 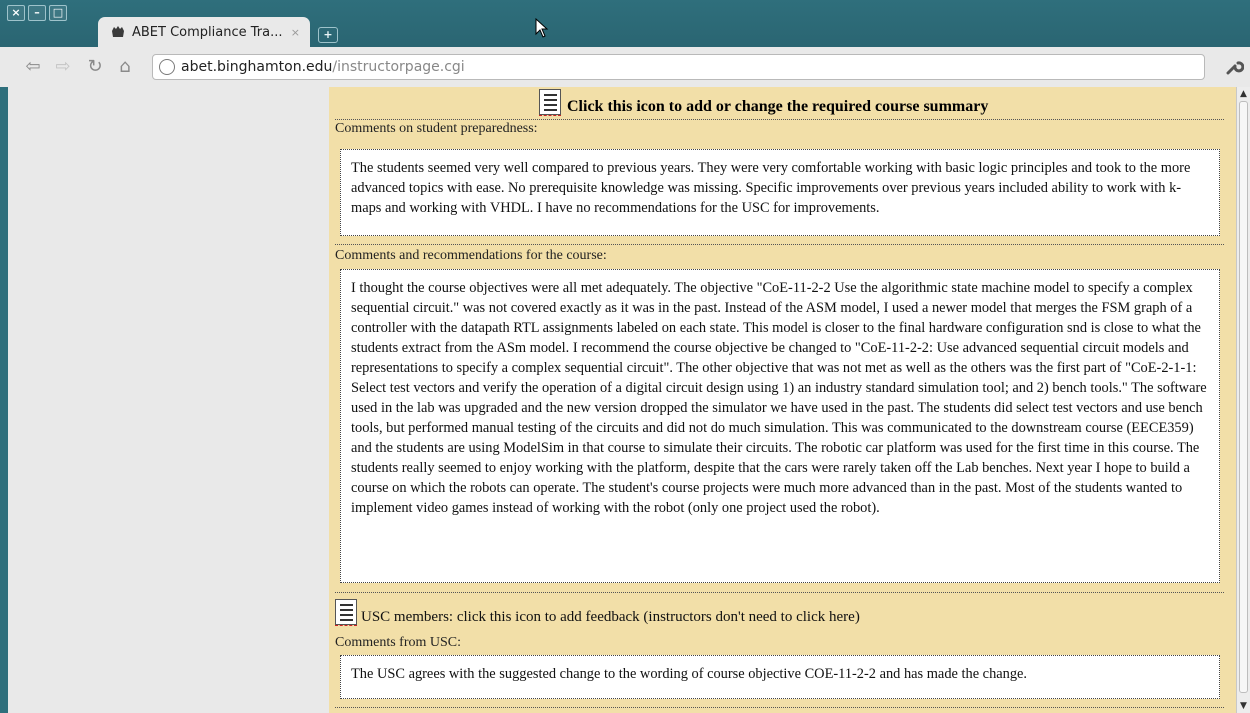 I want to click on mouse-cursor-icon, so click(x=542, y=28).